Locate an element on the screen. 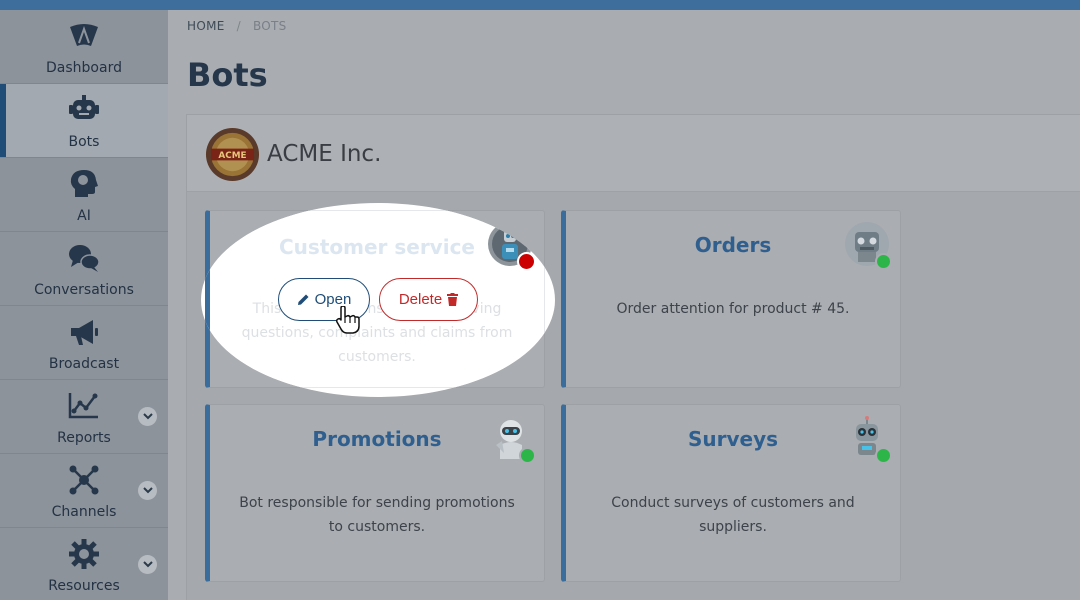  dashboard-gauge-icon is located at coordinates (84, 35).